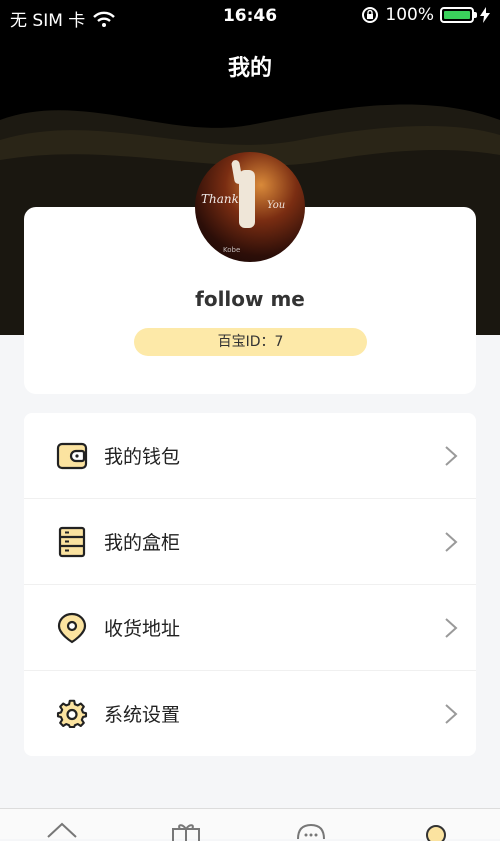  Describe the element at coordinates (72, 628) in the screenshot. I see `location-pin-icon` at that location.